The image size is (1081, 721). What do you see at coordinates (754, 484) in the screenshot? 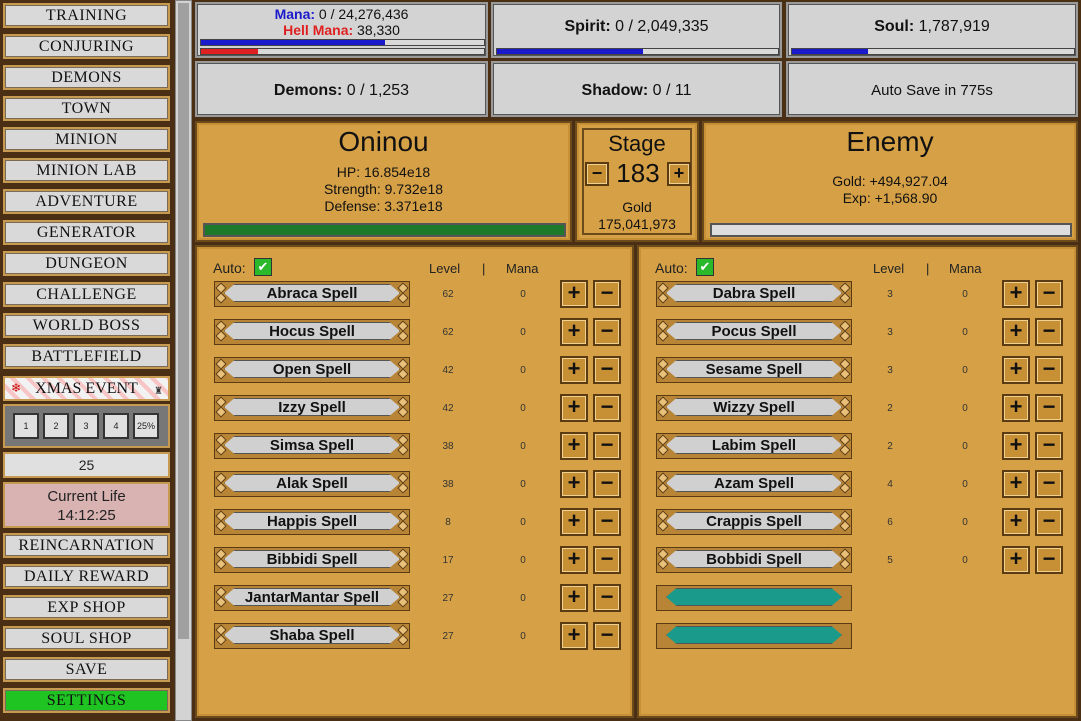
I see `spell-button: Azam Spell` at bounding box center [754, 484].